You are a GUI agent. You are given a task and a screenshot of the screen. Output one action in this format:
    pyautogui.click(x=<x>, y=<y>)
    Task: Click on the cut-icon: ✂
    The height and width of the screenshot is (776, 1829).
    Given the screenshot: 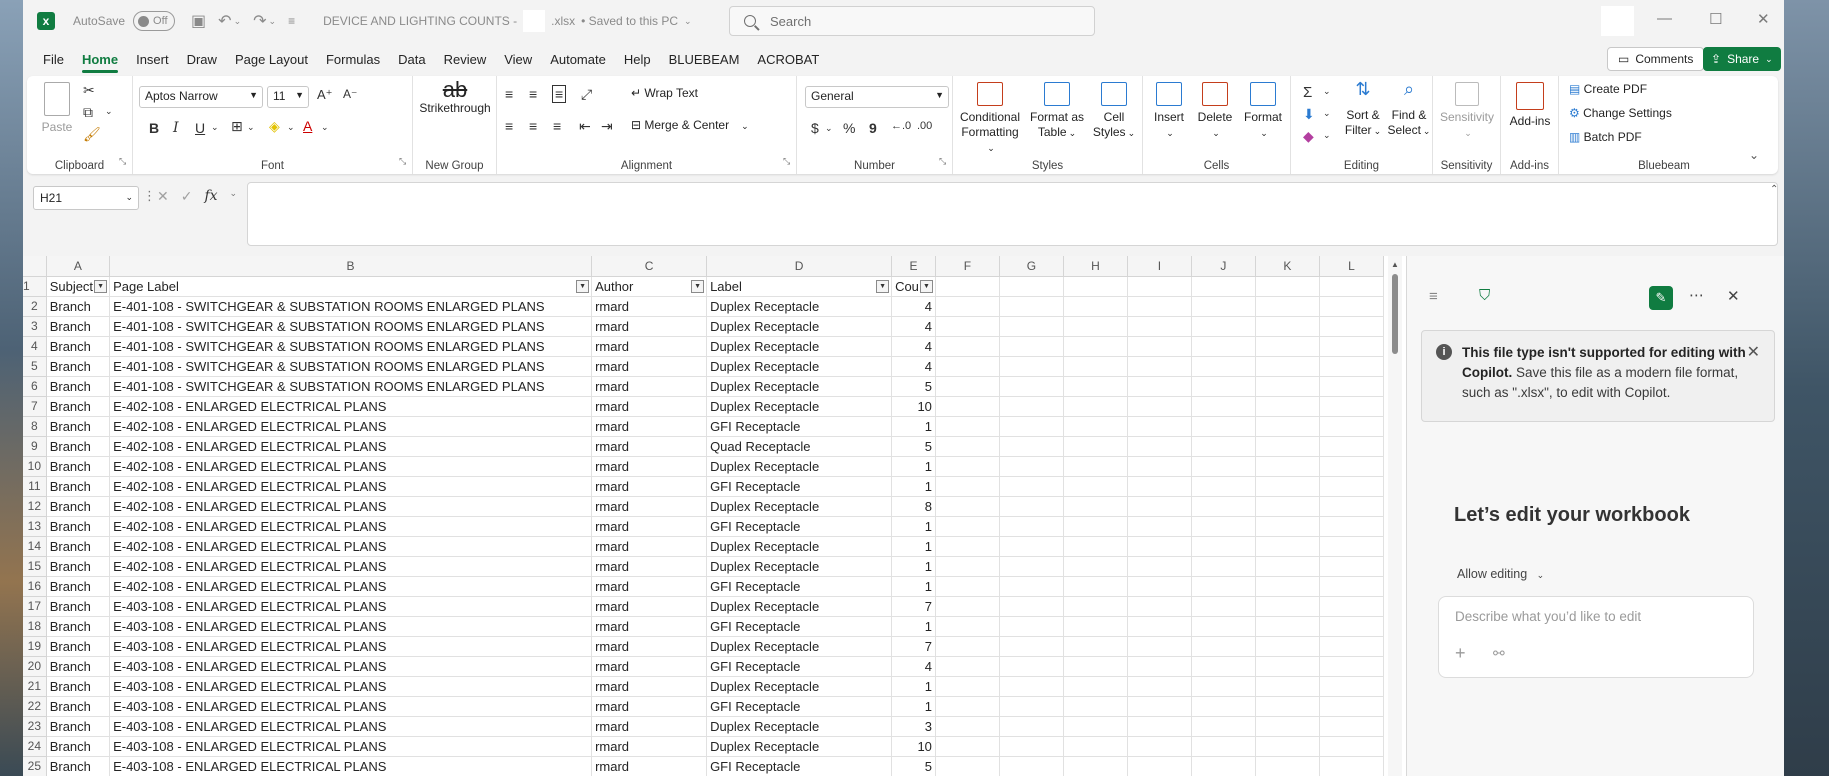 What is the action you would take?
    pyautogui.click(x=89, y=90)
    